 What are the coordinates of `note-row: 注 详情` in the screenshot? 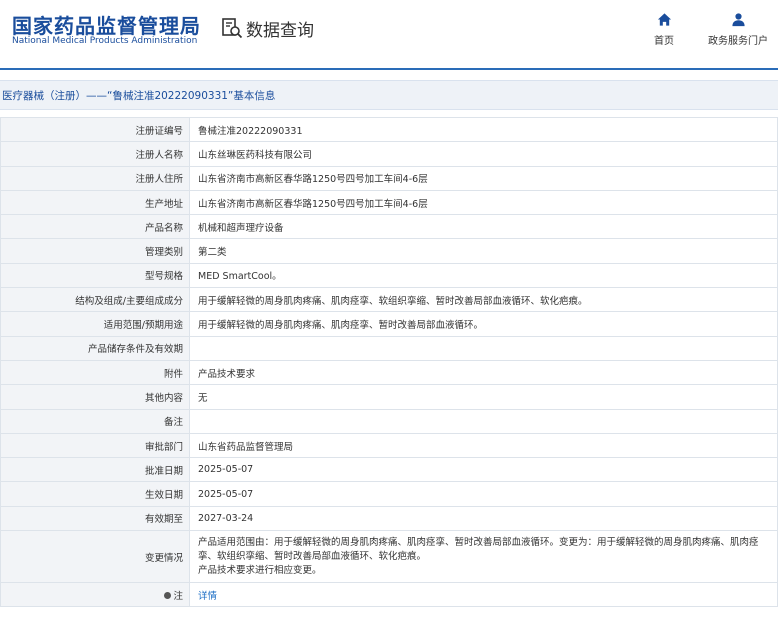 It's located at (389, 595).